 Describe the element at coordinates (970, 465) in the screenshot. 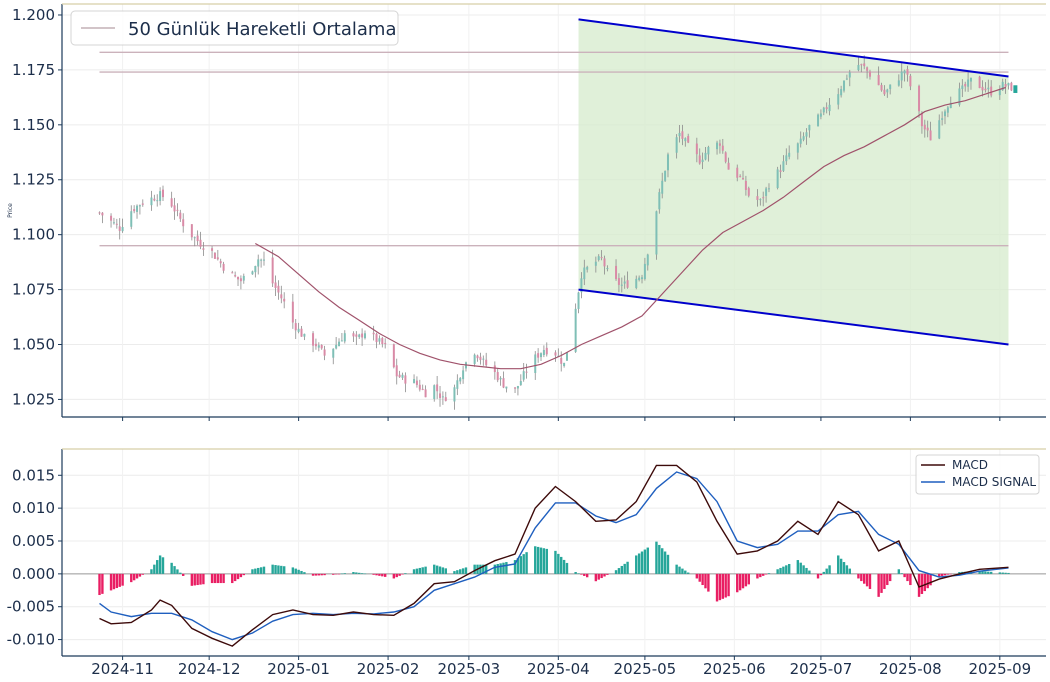

I see `macd-legend-label: MACD` at that location.